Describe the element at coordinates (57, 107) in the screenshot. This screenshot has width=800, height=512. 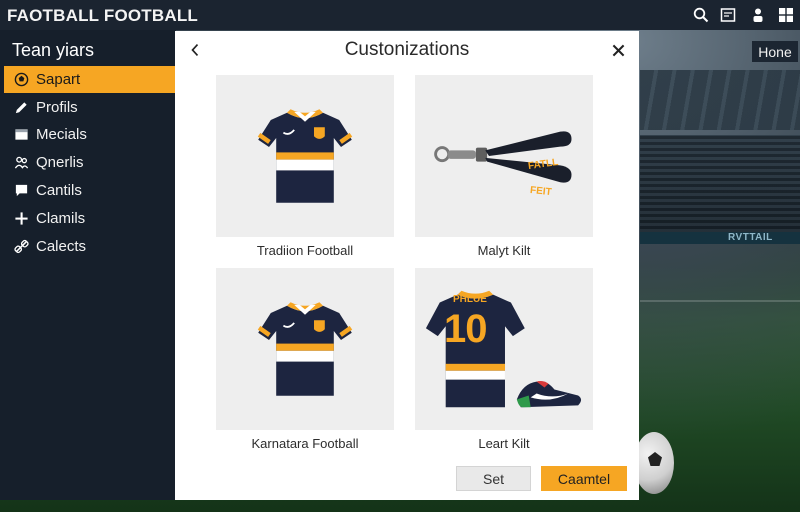
I see `sidebar-item-label: Profils` at that location.